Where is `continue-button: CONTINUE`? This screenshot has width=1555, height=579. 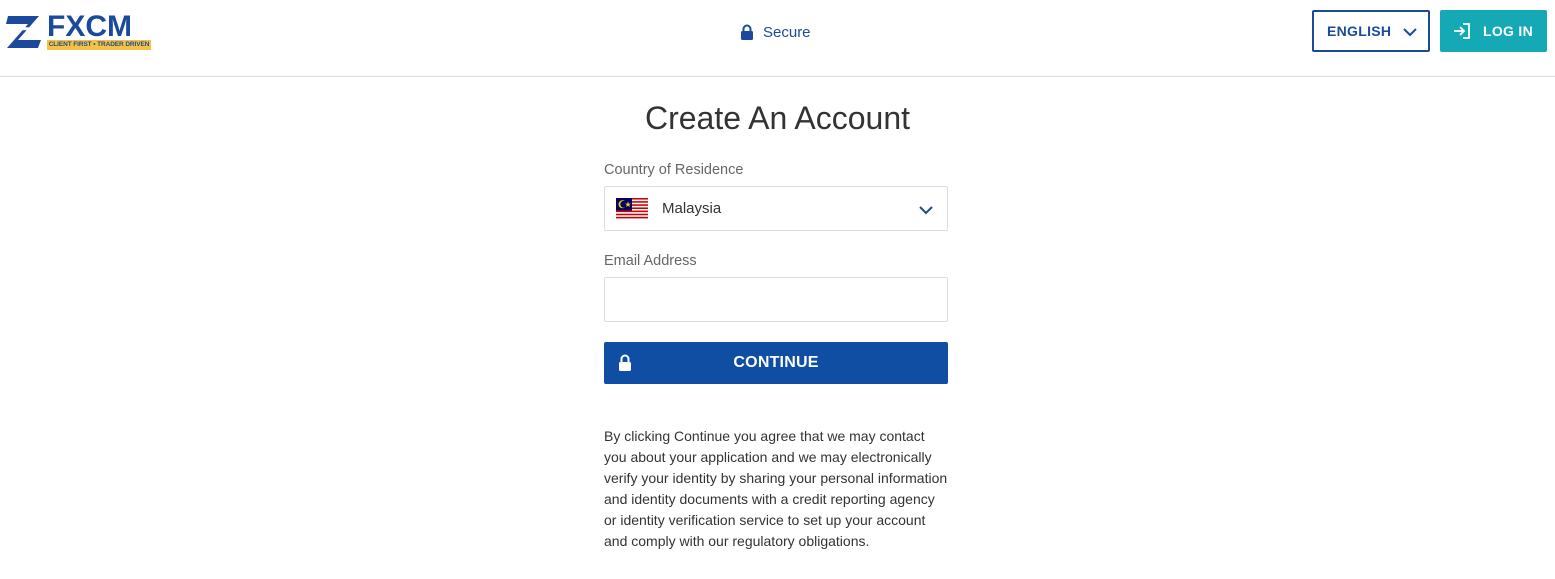 continue-button: CONTINUE is located at coordinates (776, 363).